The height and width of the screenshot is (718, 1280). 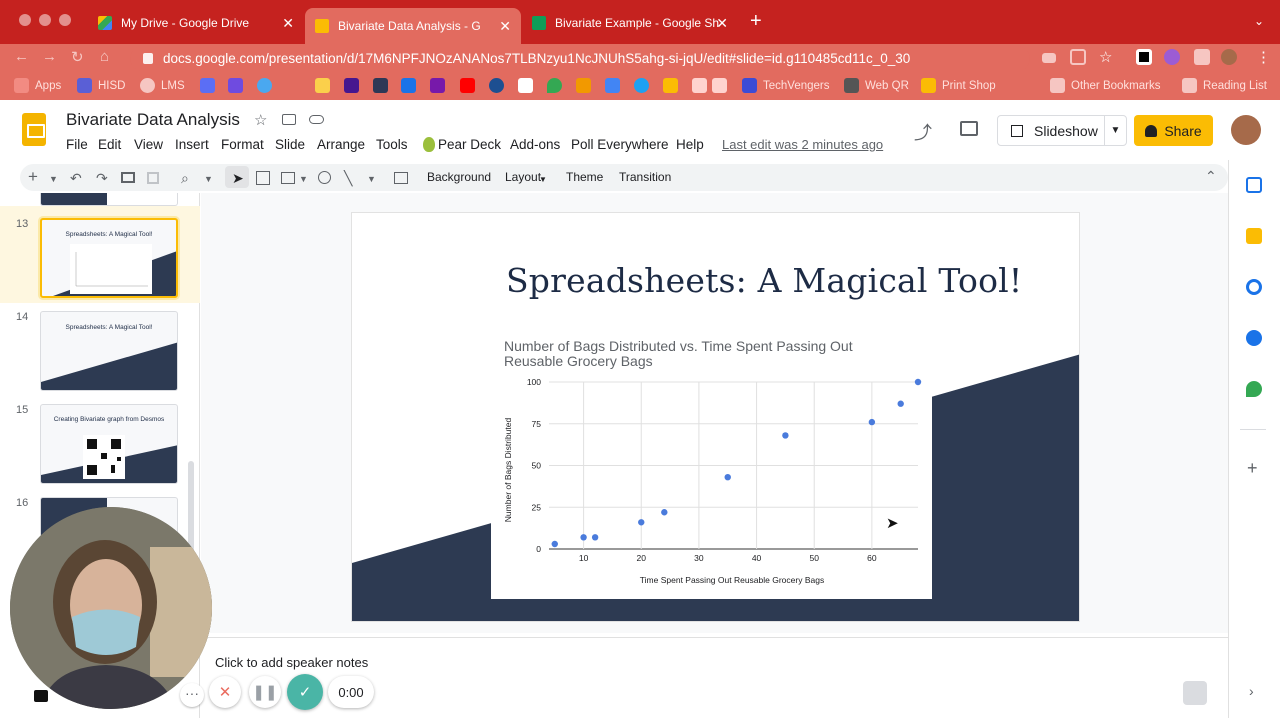 What do you see at coordinates (392, 144) in the screenshot?
I see `menu-tools: Tools` at bounding box center [392, 144].